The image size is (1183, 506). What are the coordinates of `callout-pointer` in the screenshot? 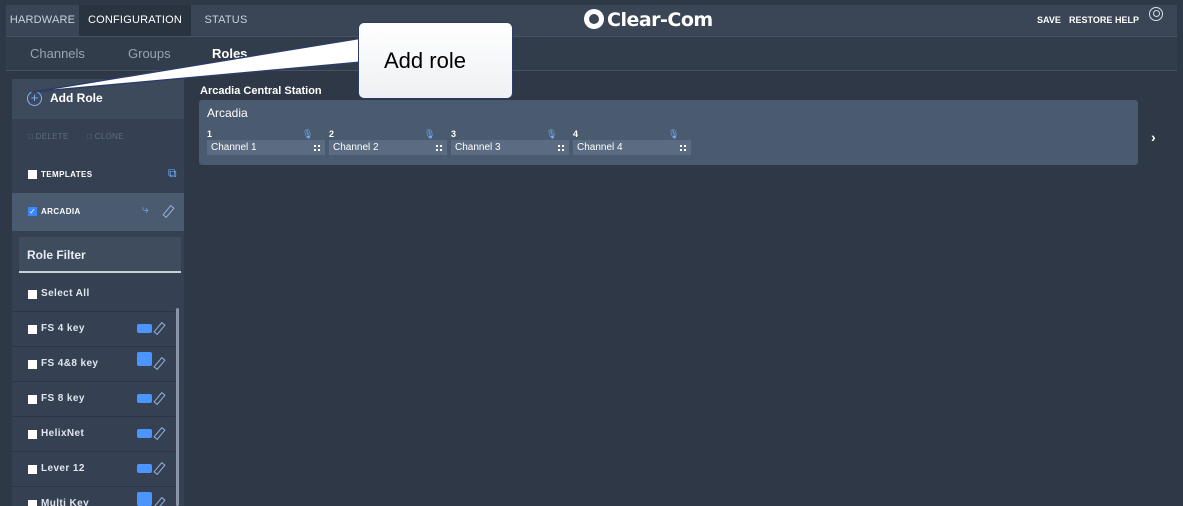 It's located at (197, 65).